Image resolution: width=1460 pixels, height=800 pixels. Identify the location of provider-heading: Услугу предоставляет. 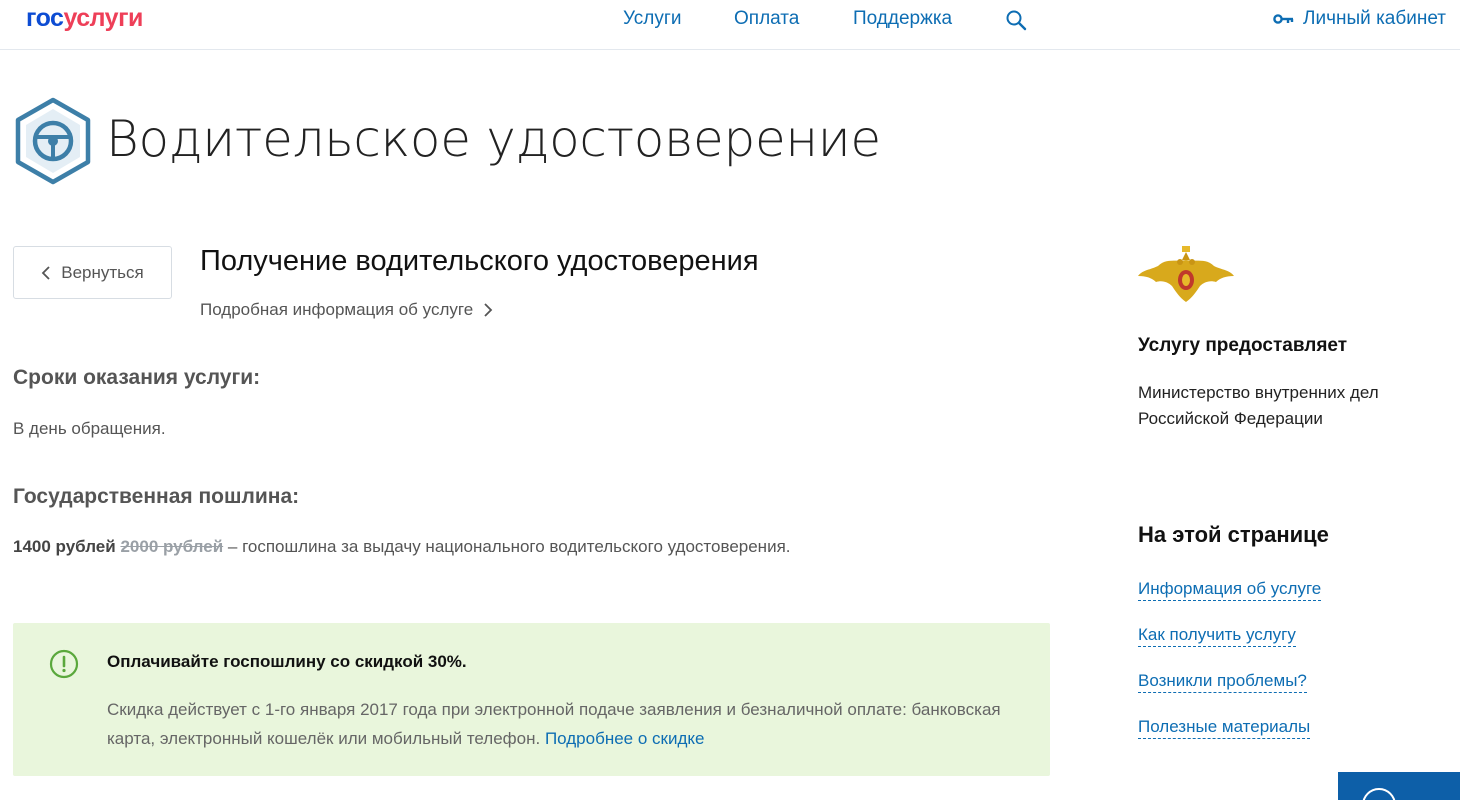
(1243, 345).